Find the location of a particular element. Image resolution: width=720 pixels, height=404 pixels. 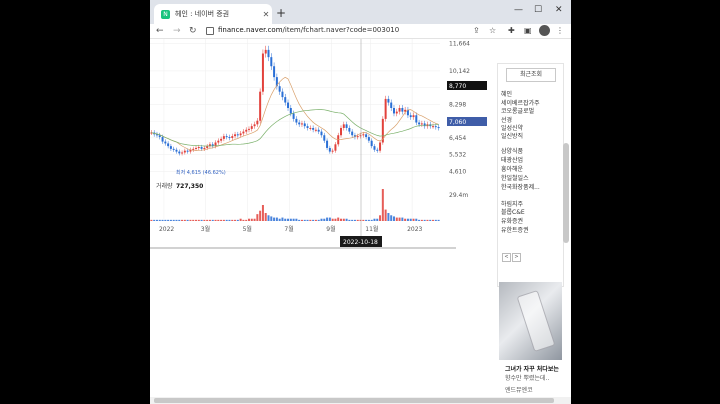

menu-icon: ⋮ is located at coordinates (560, 31).